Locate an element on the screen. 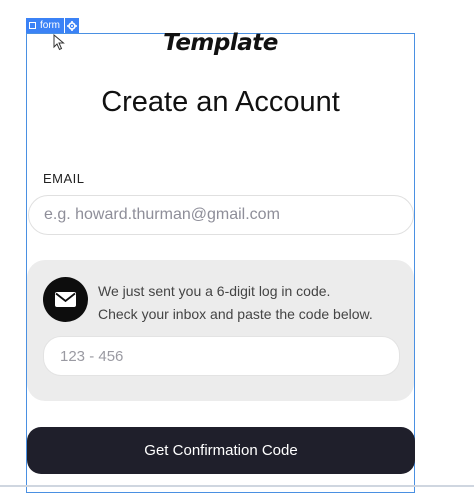 The width and height of the screenshot is (474, 493). verification-line-1: We just sent you a 6-digit log in code. is located at coordinates (214, 291).